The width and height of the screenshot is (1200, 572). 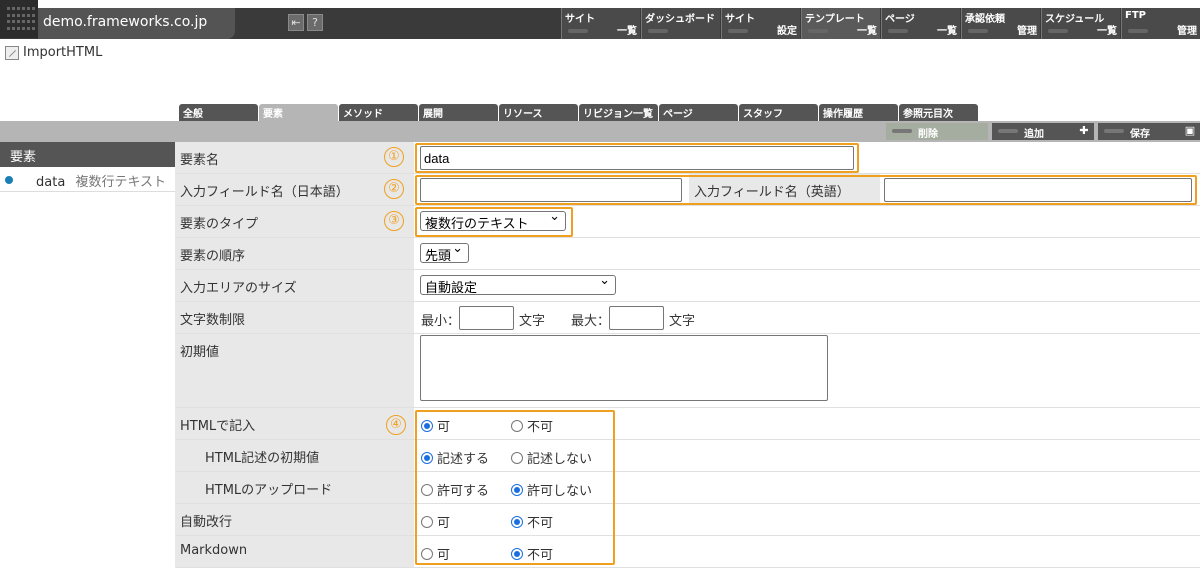 I want to click on annotation-2: ②, so click(x=394, y=189).